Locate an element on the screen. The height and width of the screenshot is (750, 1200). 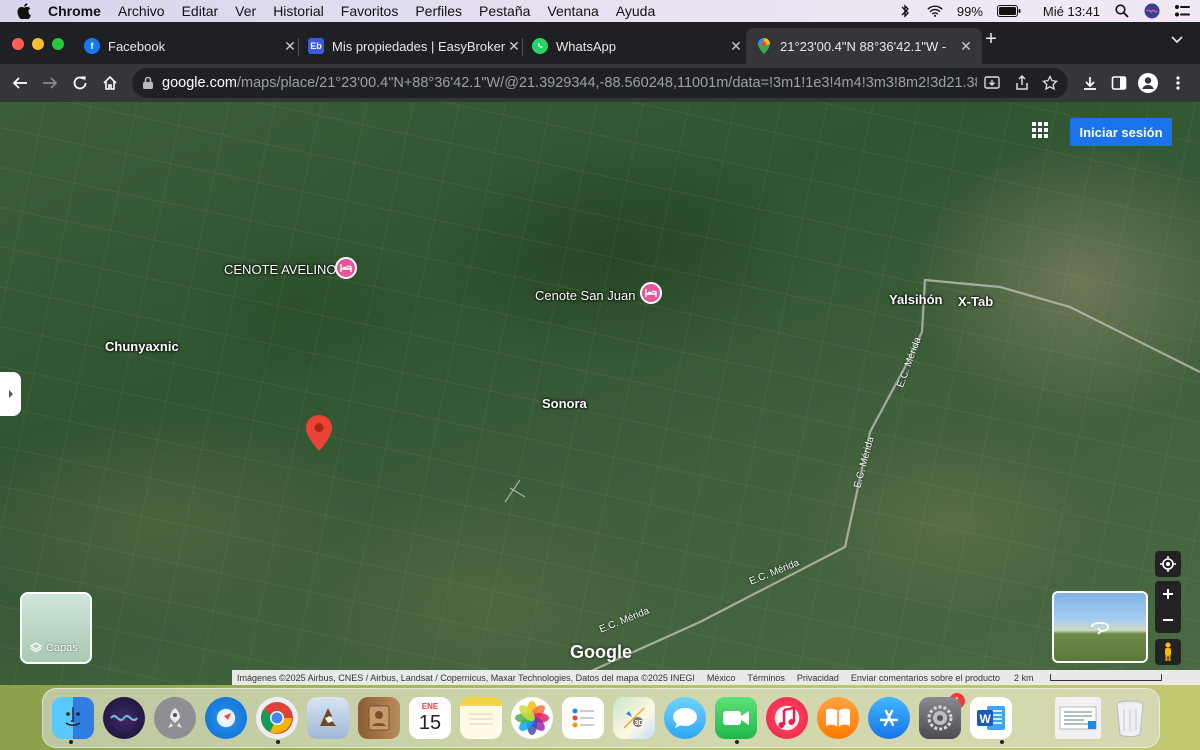
notes-icon is located at coordinates (481, 718).